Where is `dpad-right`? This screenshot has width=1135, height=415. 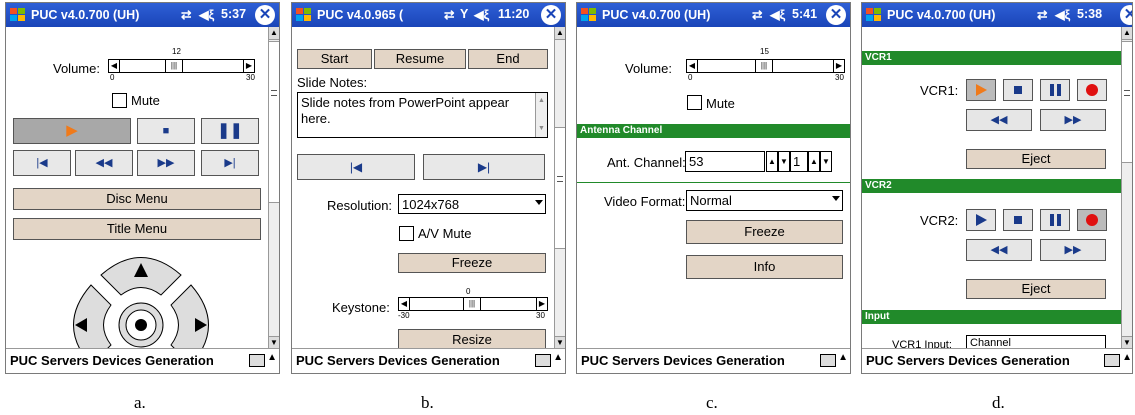 dpad-right is located at coordinates (189, 316).